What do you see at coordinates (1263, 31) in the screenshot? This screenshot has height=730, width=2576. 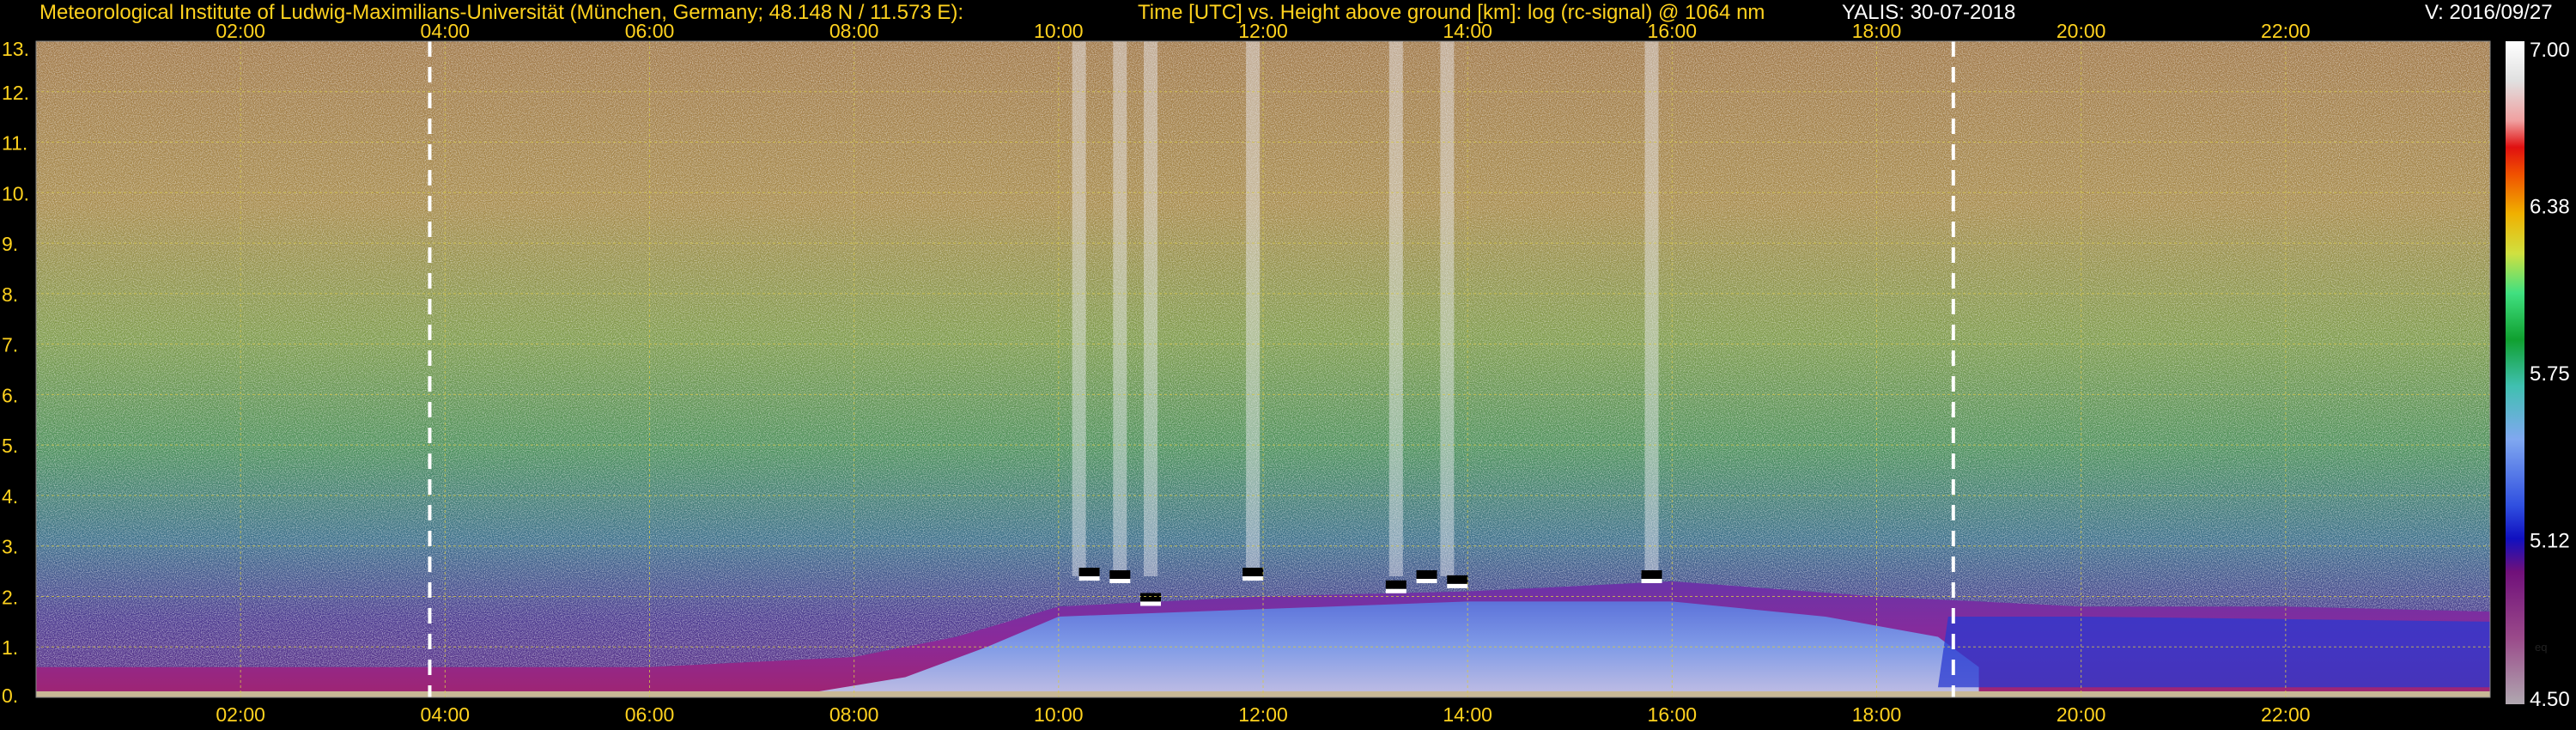 I see `x-tick-label-top: 12:00` at bounding box center [1263, 31].